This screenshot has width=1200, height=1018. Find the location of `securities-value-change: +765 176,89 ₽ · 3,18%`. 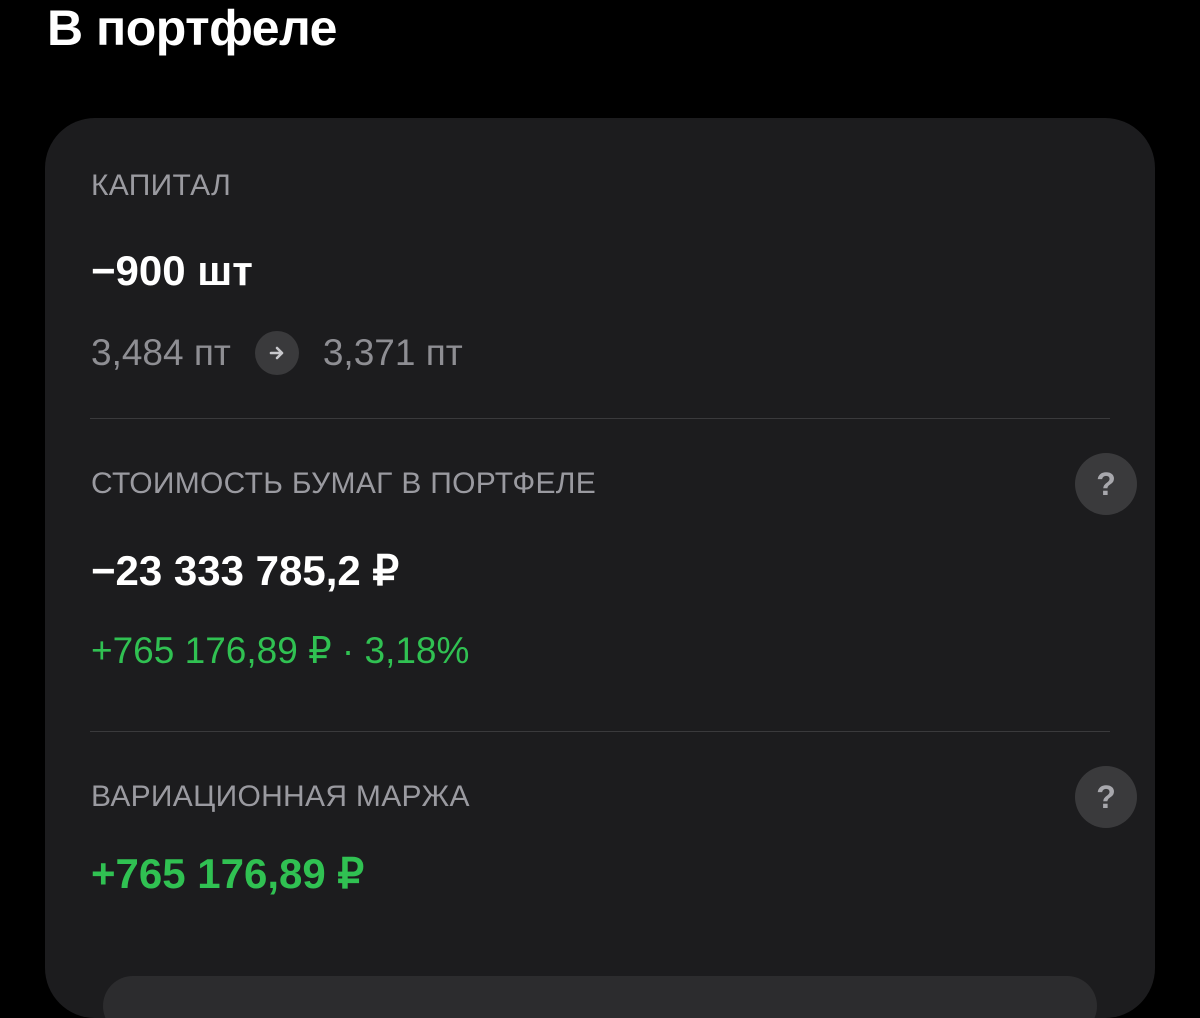

securities-value-change: +765 176,89 ₽ · 3,18% is located at coordinates (280, 650).